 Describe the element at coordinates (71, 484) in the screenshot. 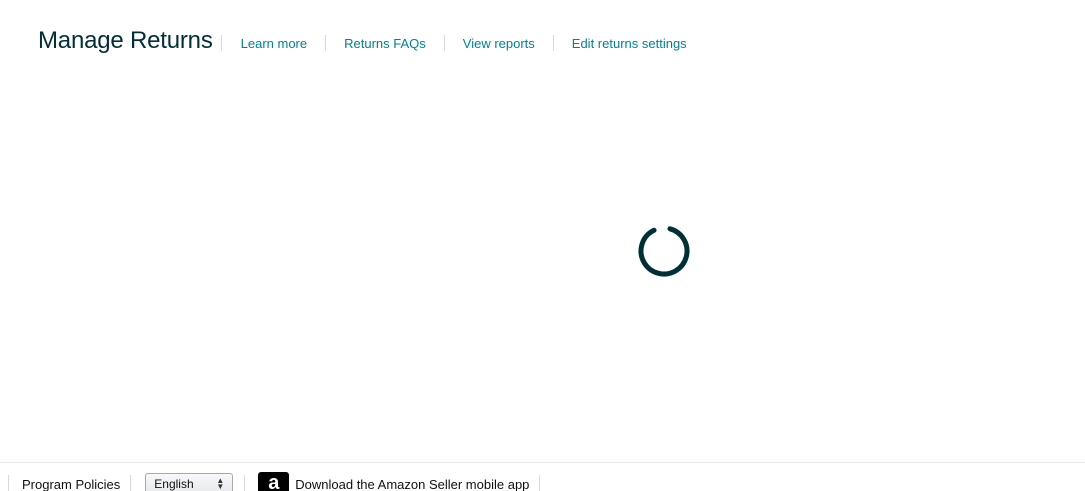

I see `program-policies-link: Program Policies` at that location.